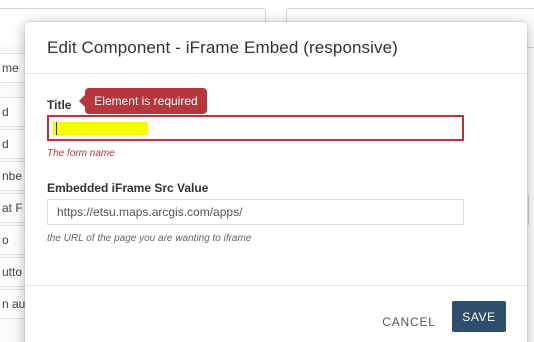 Image resolution: width=534 pixels, height=342 pixels. I want to click on background-divider, so click(528, 210).